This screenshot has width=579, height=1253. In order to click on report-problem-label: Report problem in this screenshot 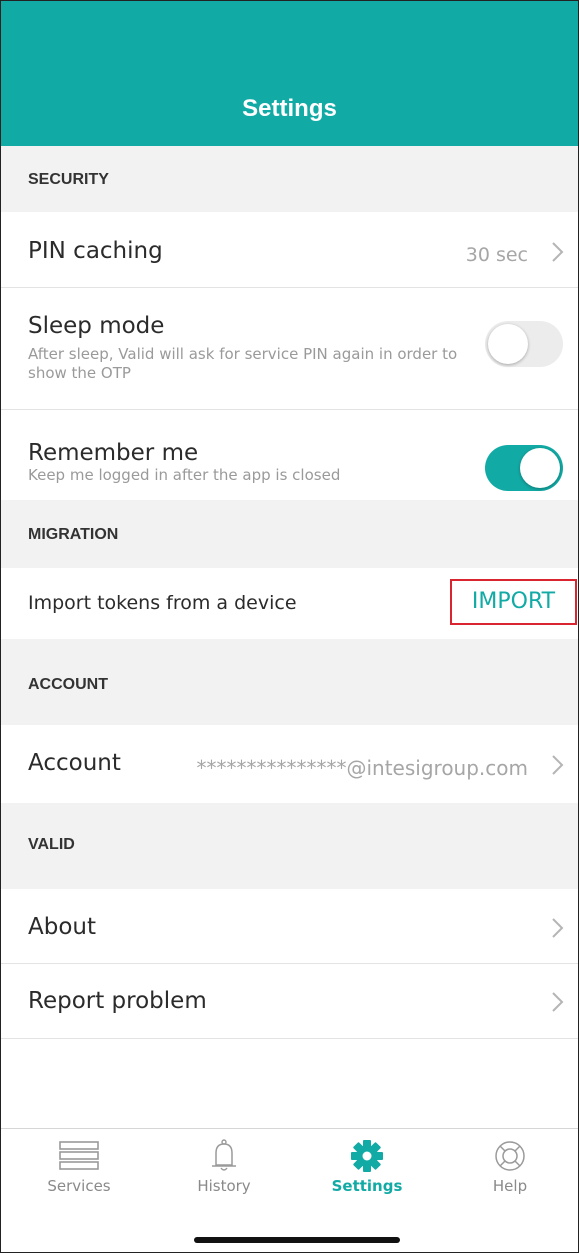, I will do `click(117, 1001)`.